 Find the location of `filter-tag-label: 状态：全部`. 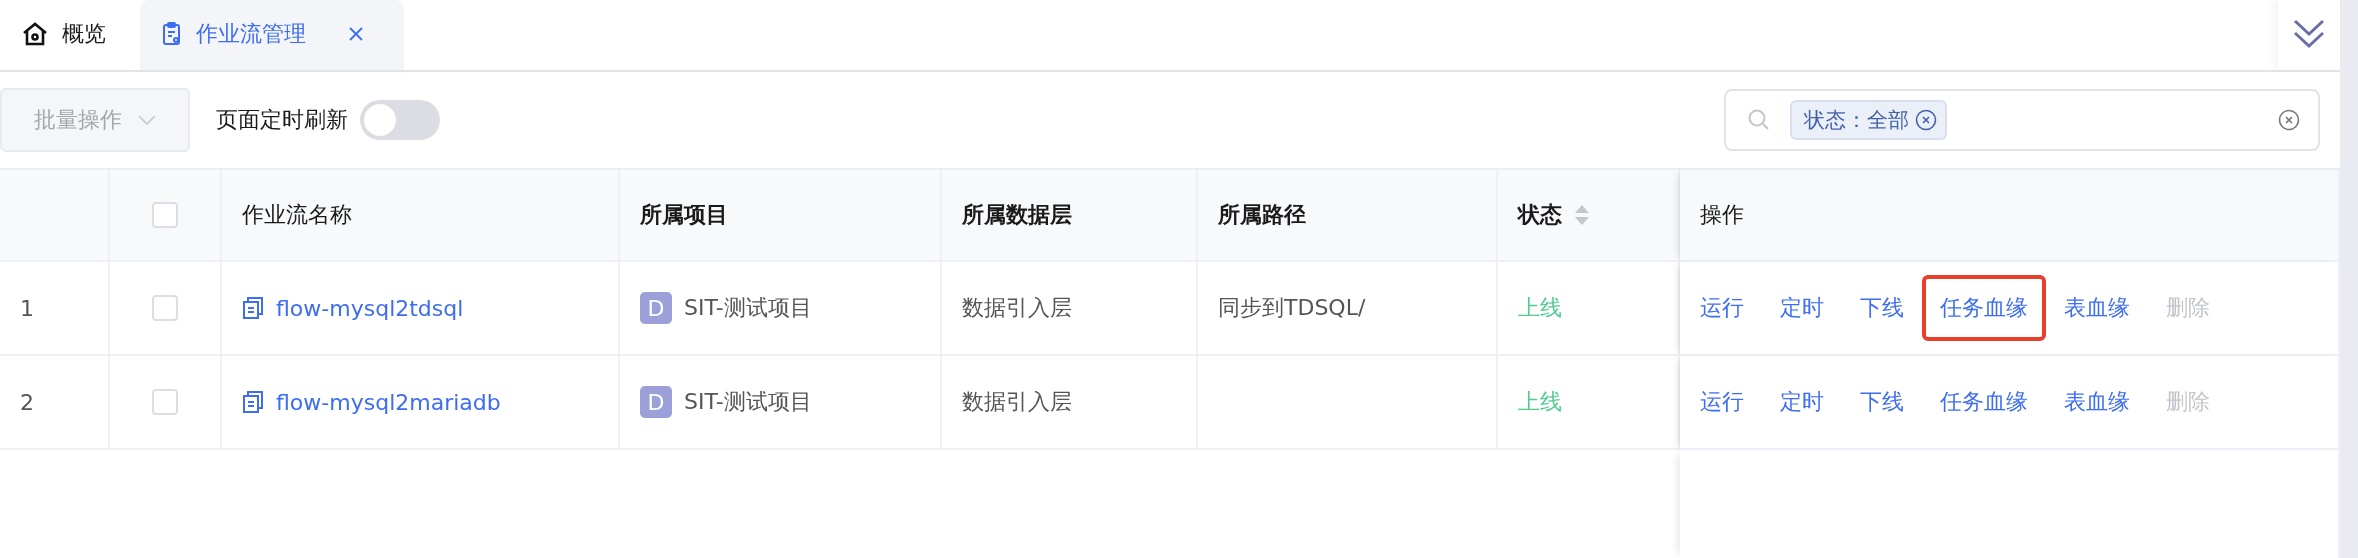

filter-tag-label: 状态：全部 is located at coordinates (1856, 120).